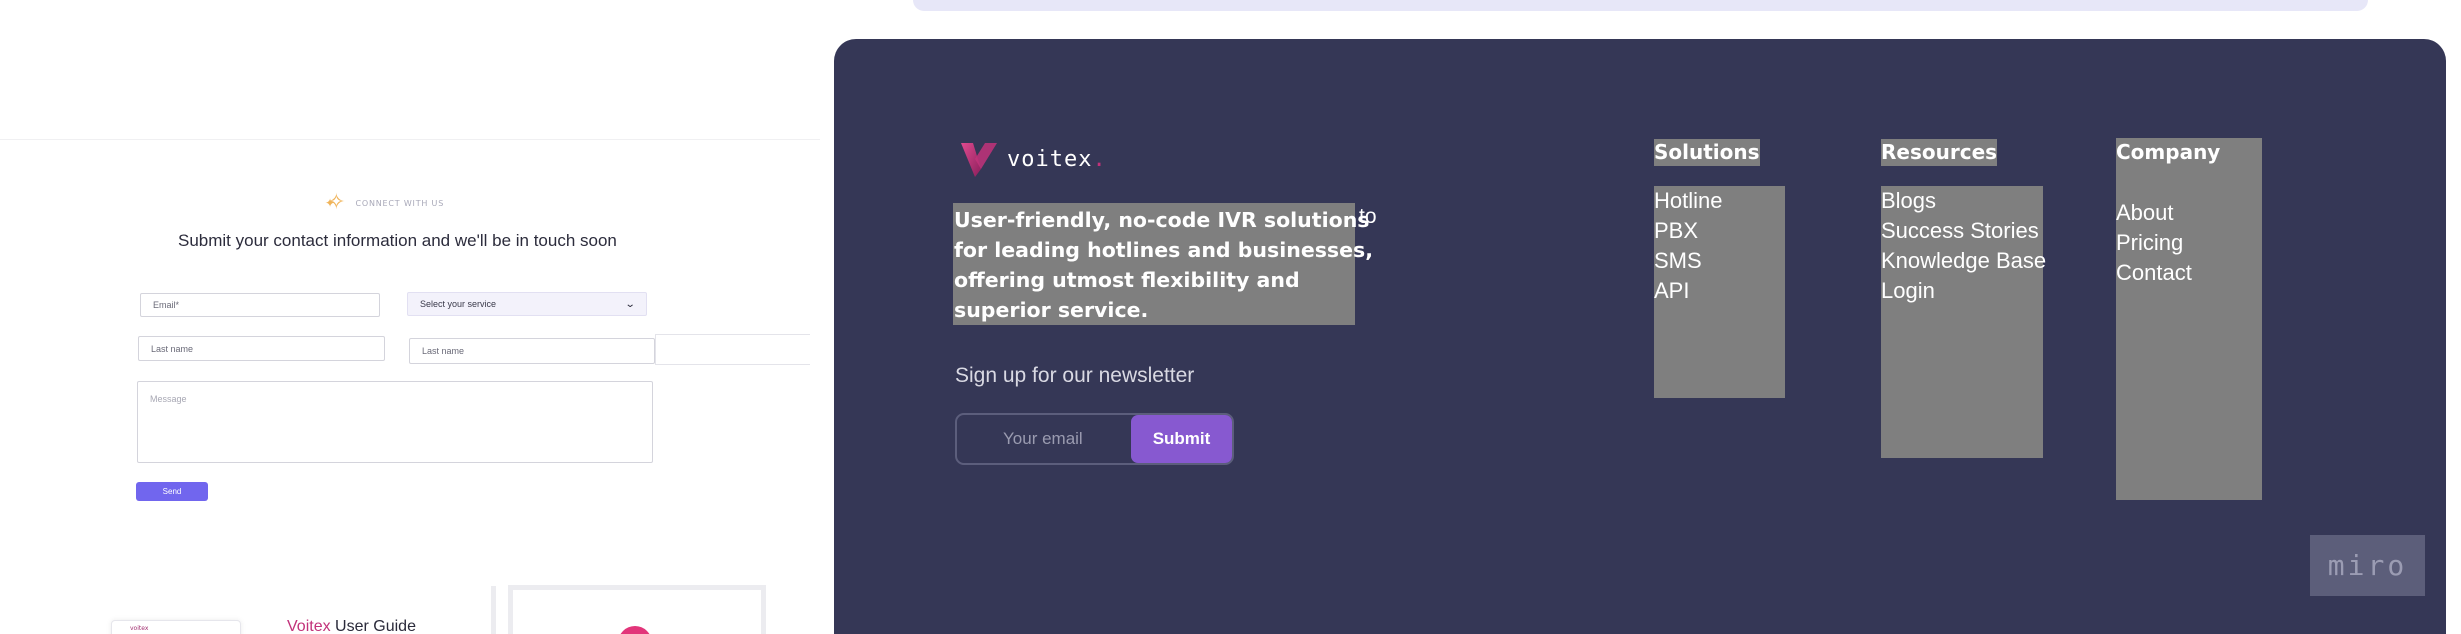  Describe the element at coordinates (1676, 231) in the screenshot. I see `footer-link-pbx: PBX` at that location.